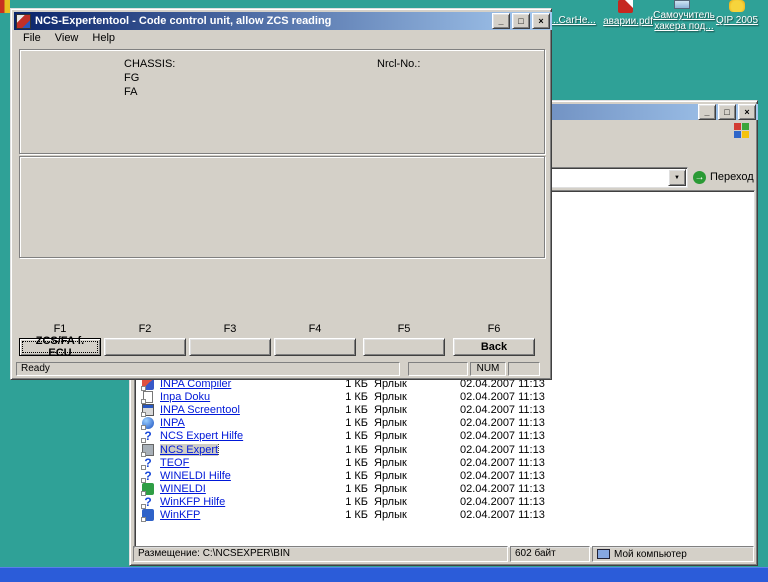 This screenshot has height=582, width=768. I want to click on f4-button, so click(315, 347).